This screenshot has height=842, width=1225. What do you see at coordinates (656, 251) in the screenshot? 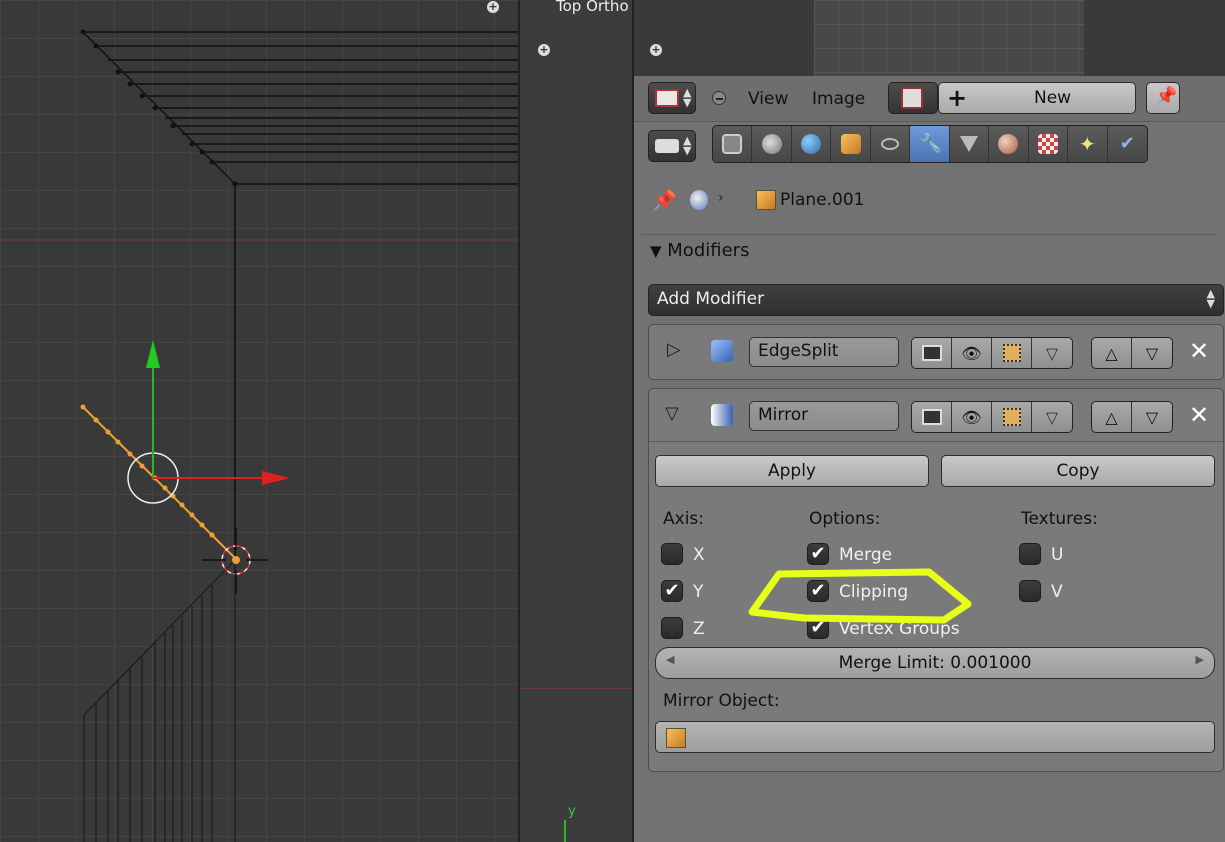
I see `collapse-triangle-icon: ▼` at bounding box center [656, 251].